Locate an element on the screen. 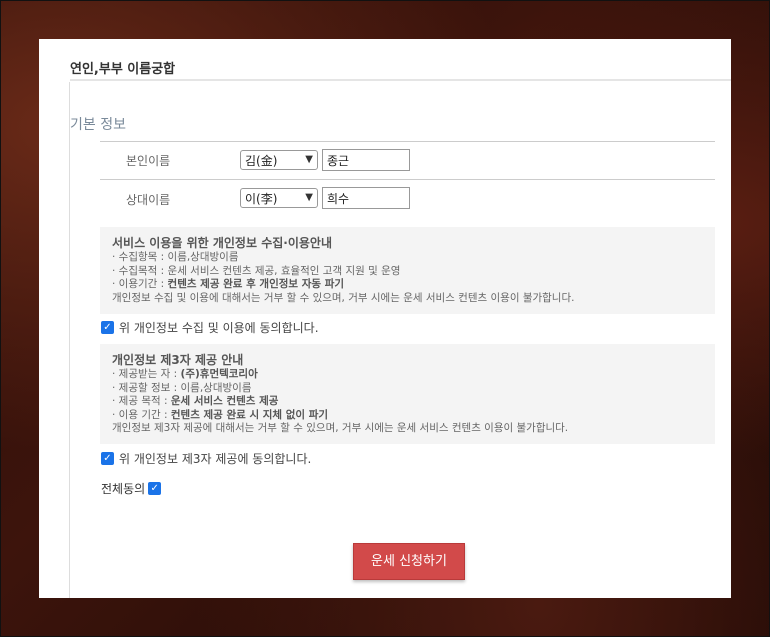 Image resolution: width=770 pixels, height=637 pixels. partner-name-input: 희수 is located at coordinates (366, 198).